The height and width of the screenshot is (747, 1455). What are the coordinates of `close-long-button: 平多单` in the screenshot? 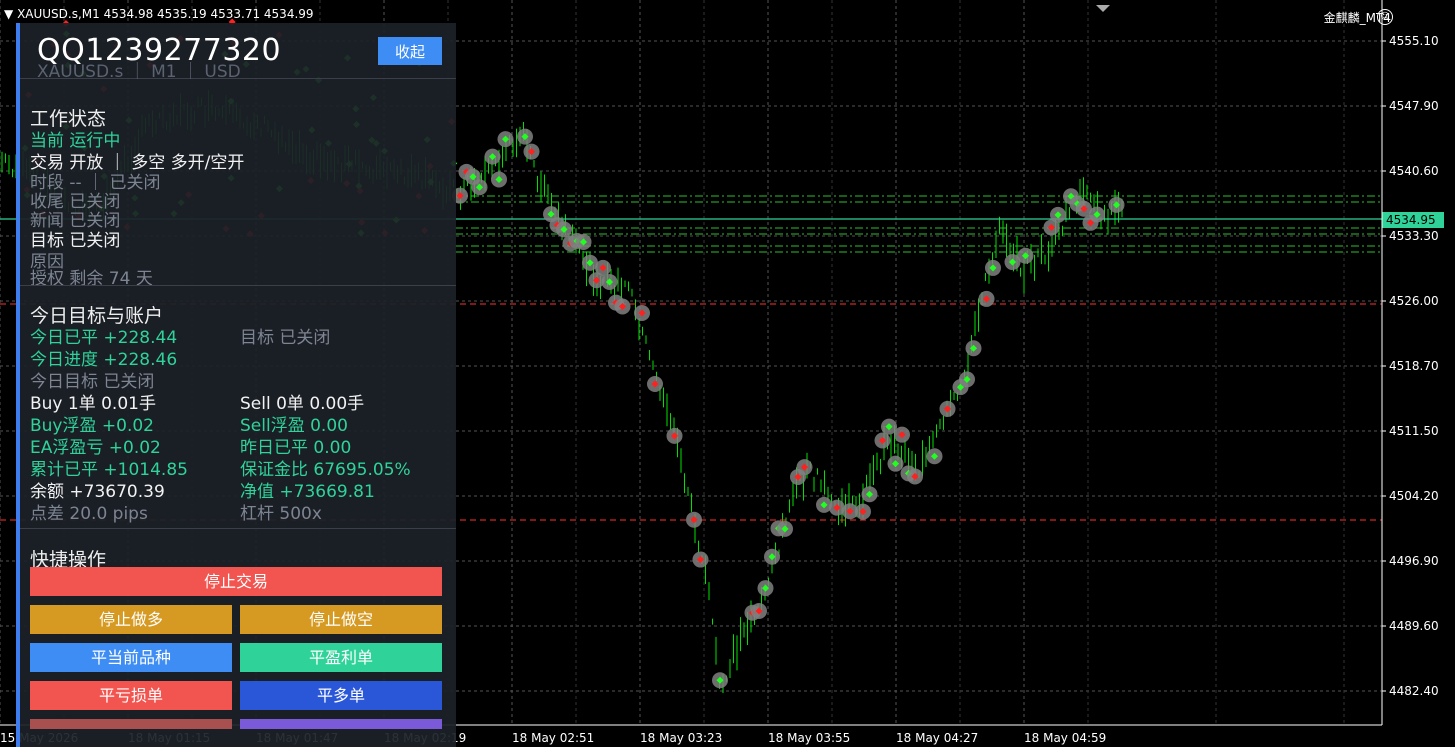 It's located at (341, 695).